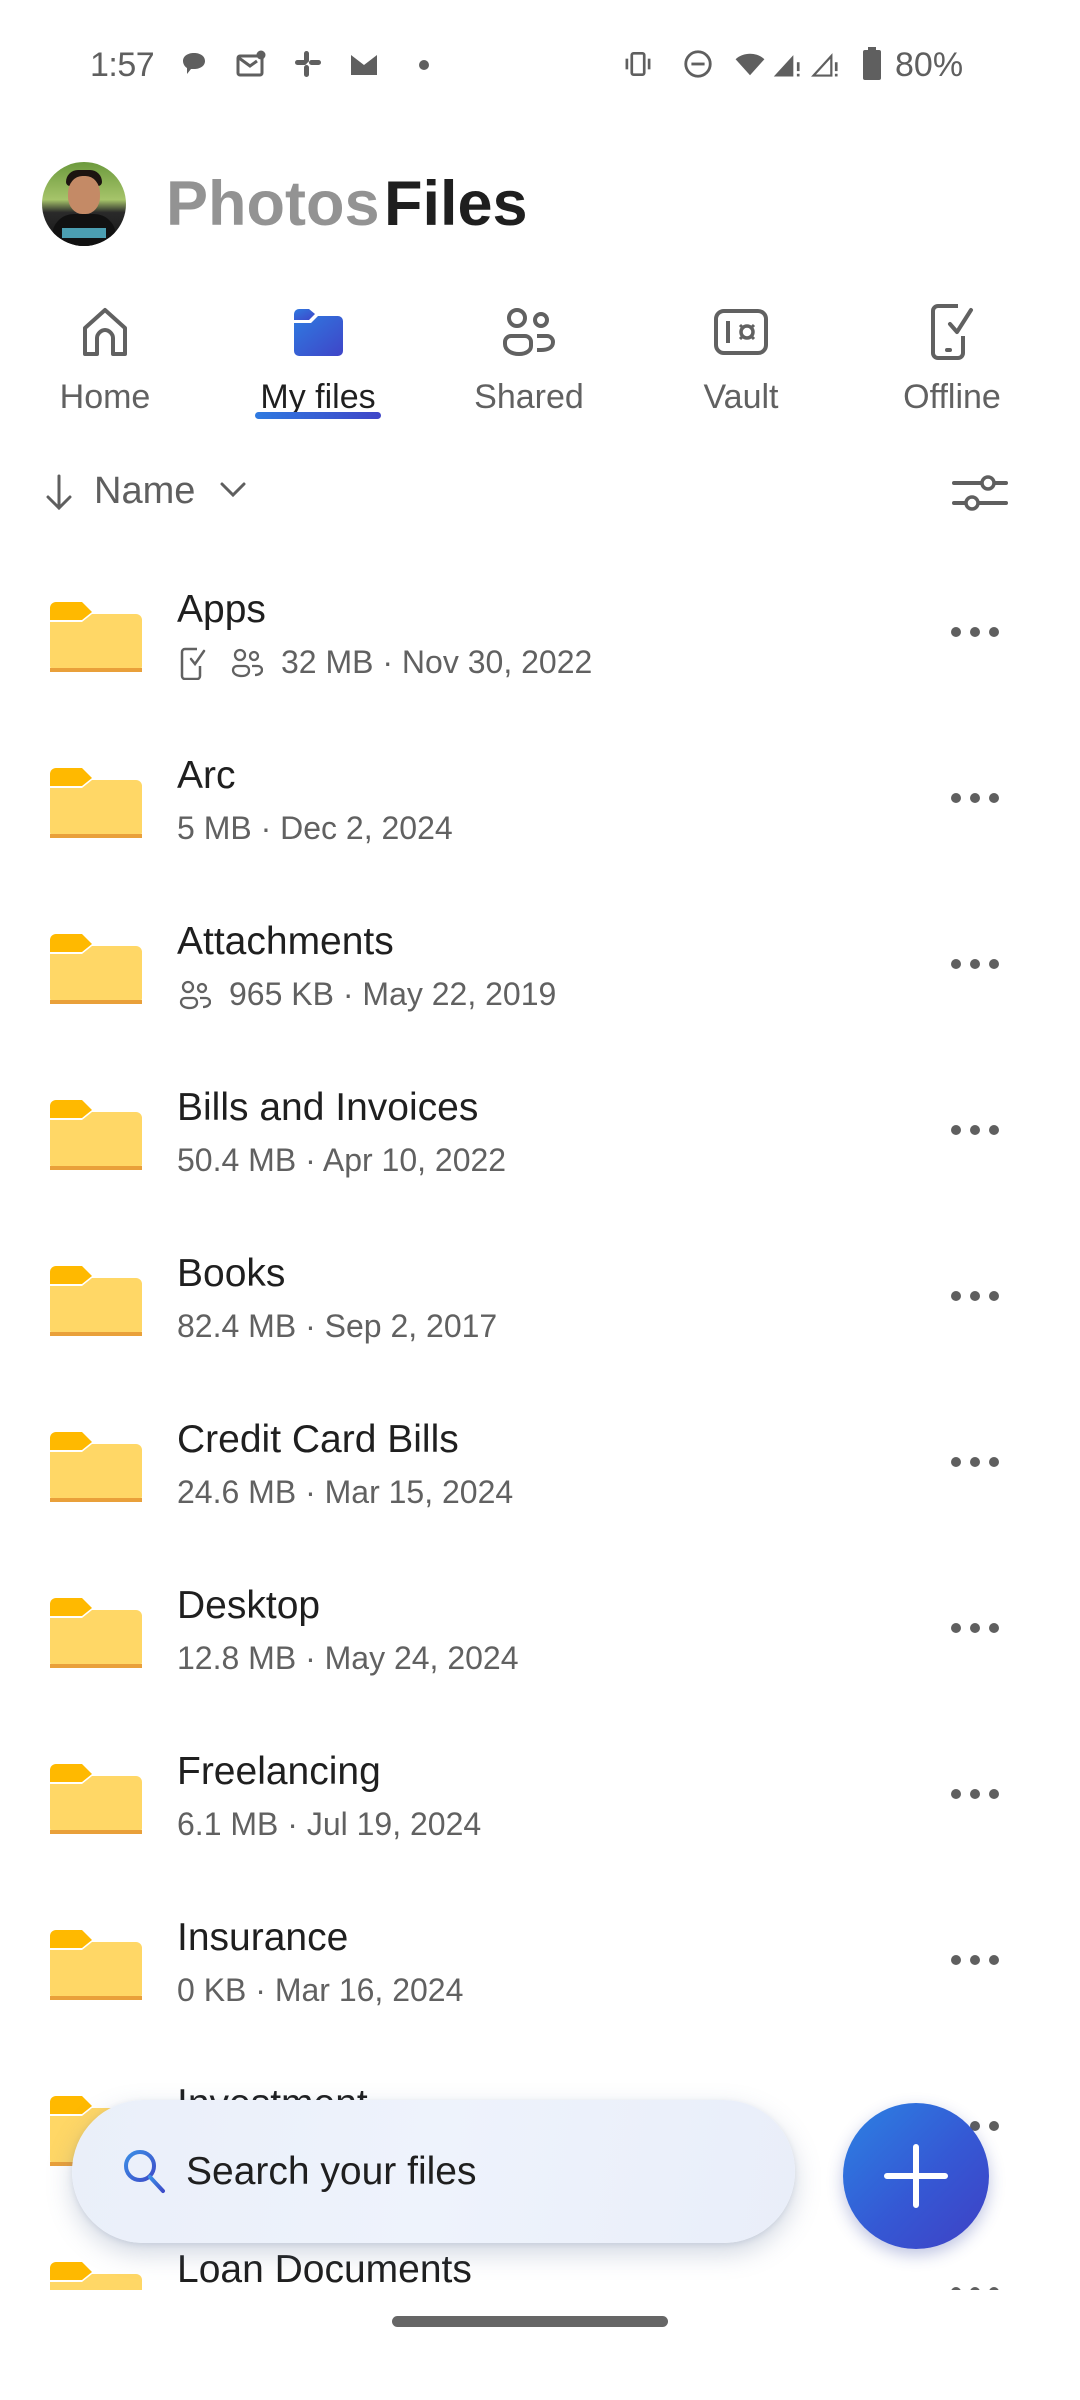 The width and height of the screenshot is (1080, 2400). Describe the element at coordinates (318, 415) in the screenshot. I see `active-tab-indicator` at that location.